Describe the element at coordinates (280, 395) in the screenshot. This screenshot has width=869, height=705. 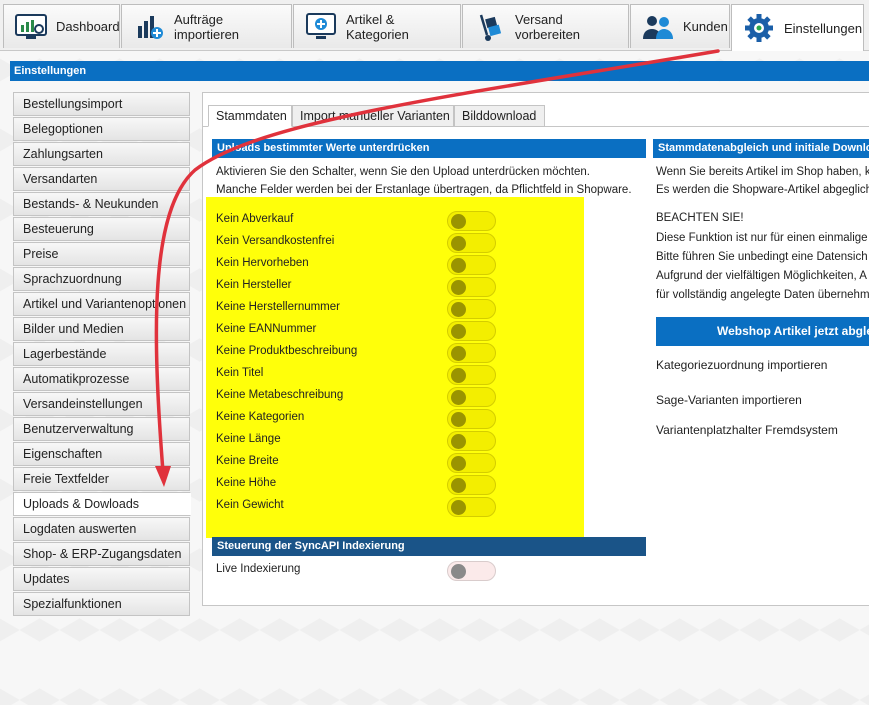
I see `toggle-label: Keine Metabeschreibung` at that location.